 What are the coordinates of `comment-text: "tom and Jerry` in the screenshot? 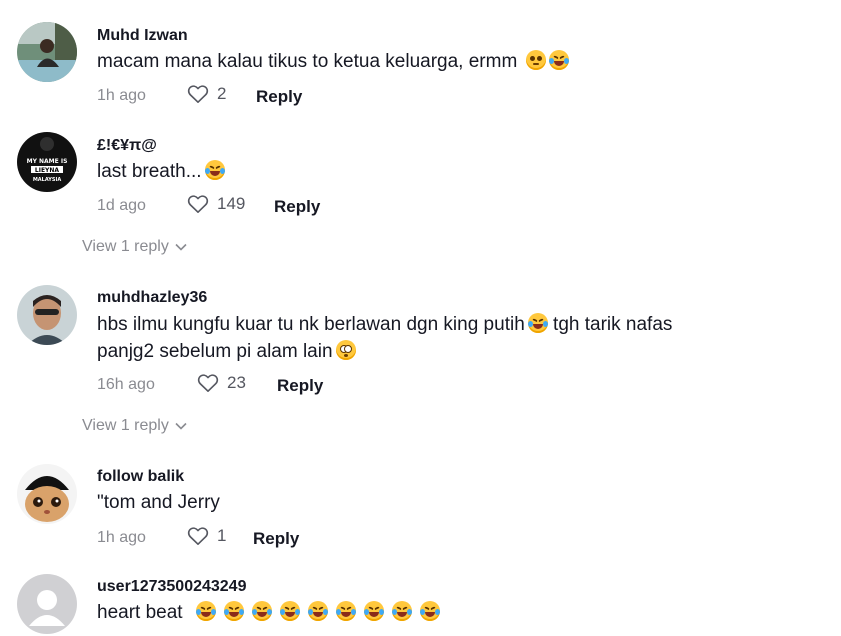 It's located at (158, 502).